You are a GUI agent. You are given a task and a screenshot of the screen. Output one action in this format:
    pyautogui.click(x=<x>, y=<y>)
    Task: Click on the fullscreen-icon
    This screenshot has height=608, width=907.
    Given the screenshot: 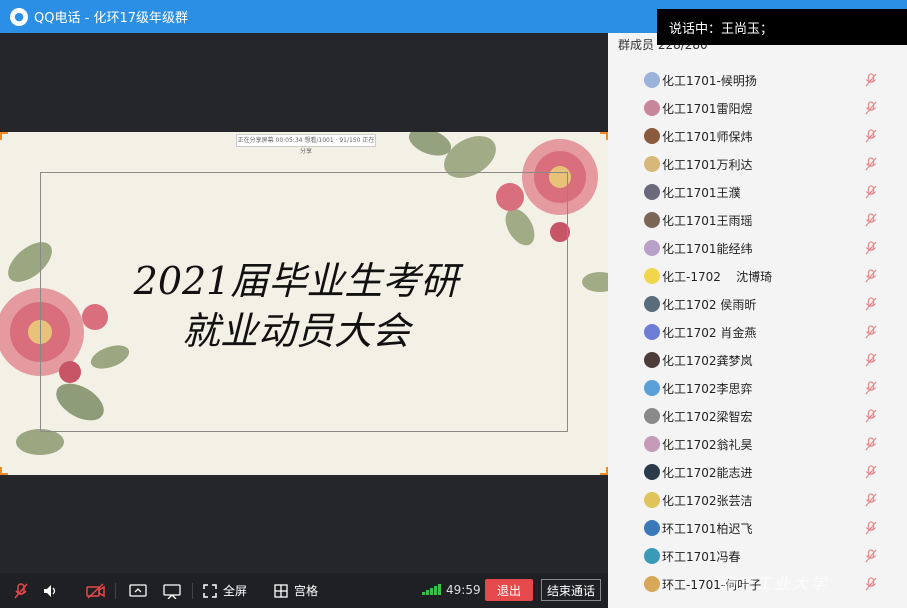 What is the action you would take?
    pyautogui.click(x=210, y=590)
    